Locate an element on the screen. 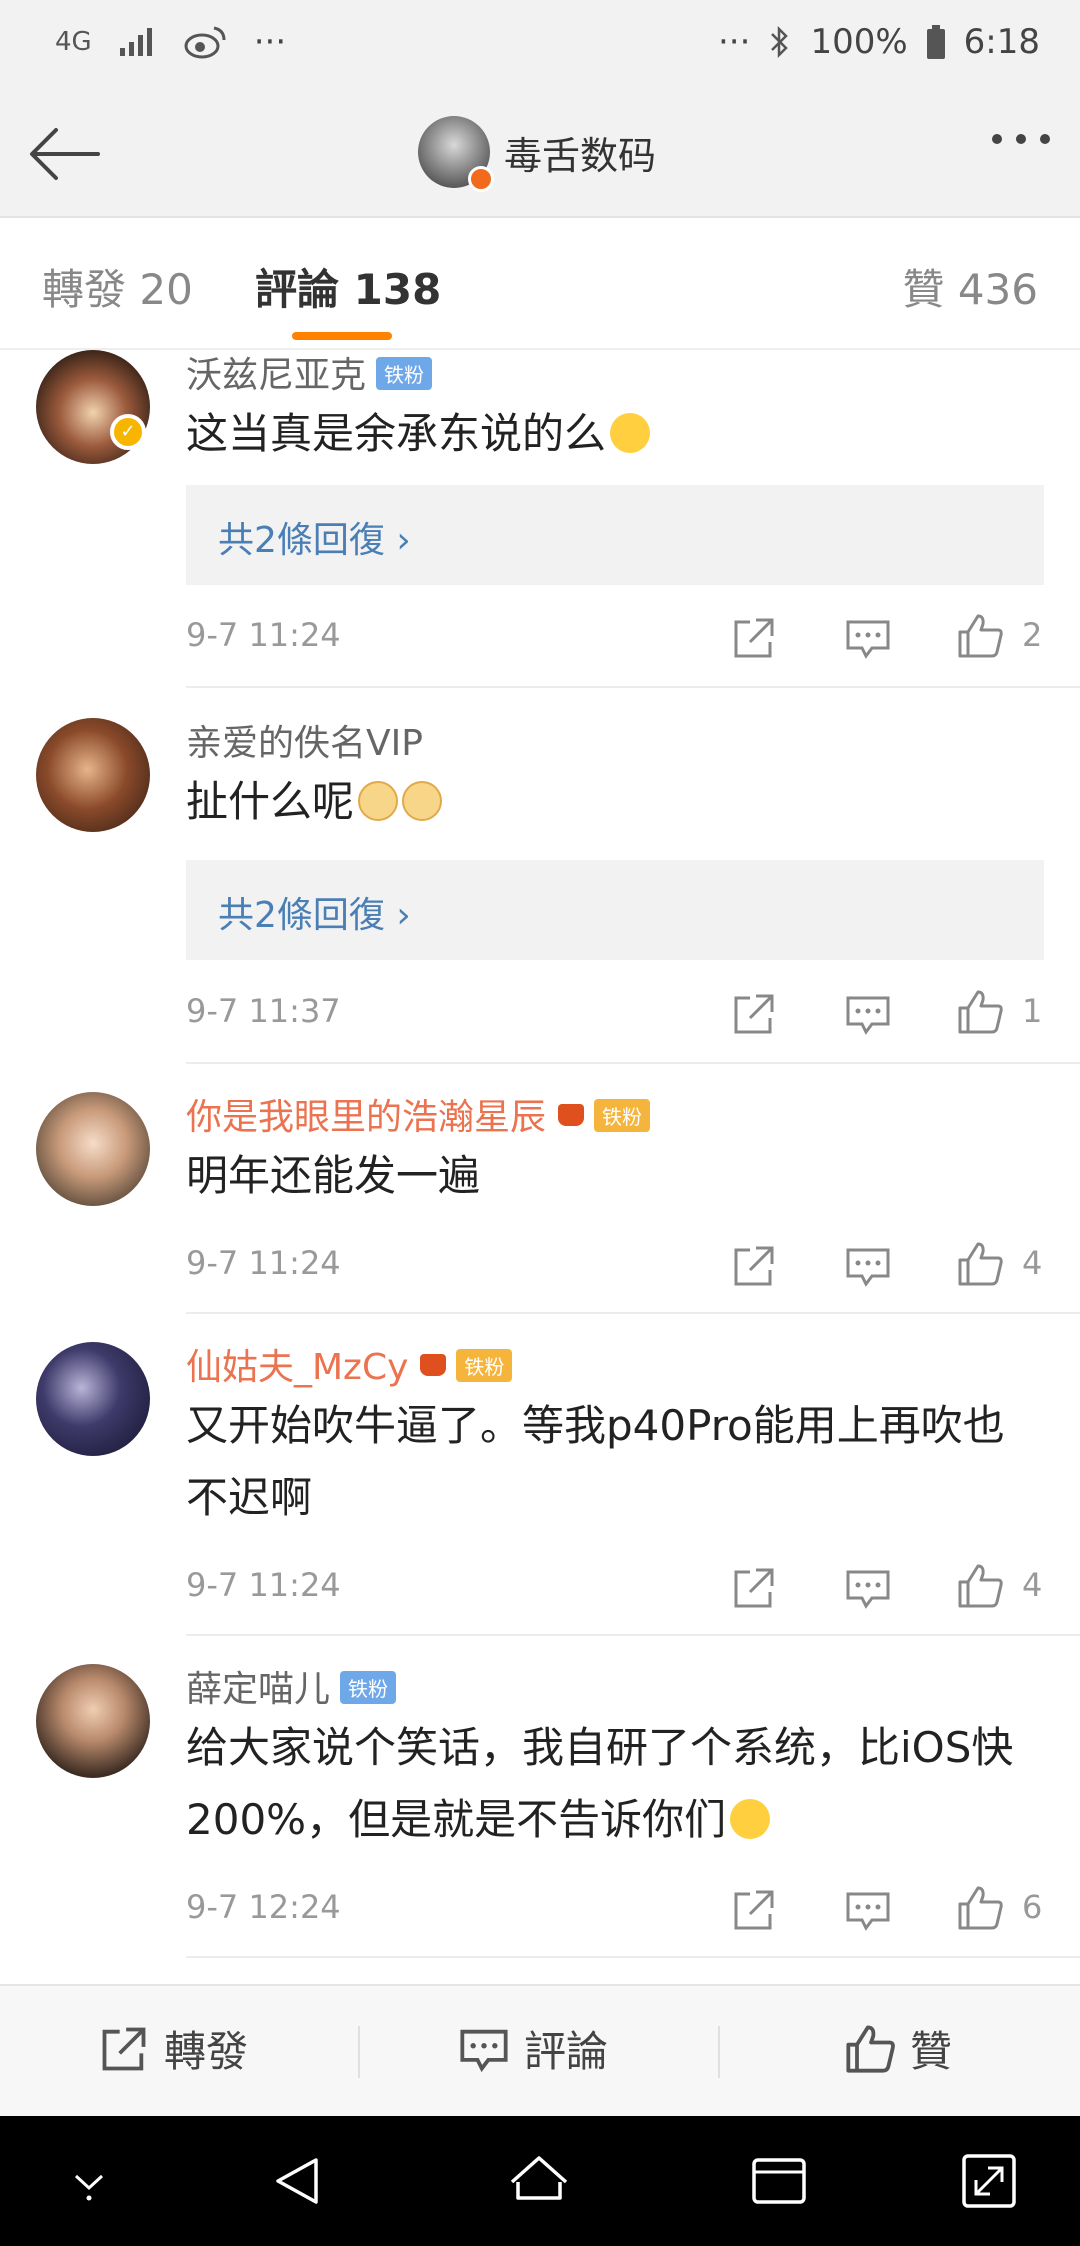 Image resolution: width=1080 pixels, height=2246 pixels. title-group: 毒舌数码 is located at coordinates (537, 154).